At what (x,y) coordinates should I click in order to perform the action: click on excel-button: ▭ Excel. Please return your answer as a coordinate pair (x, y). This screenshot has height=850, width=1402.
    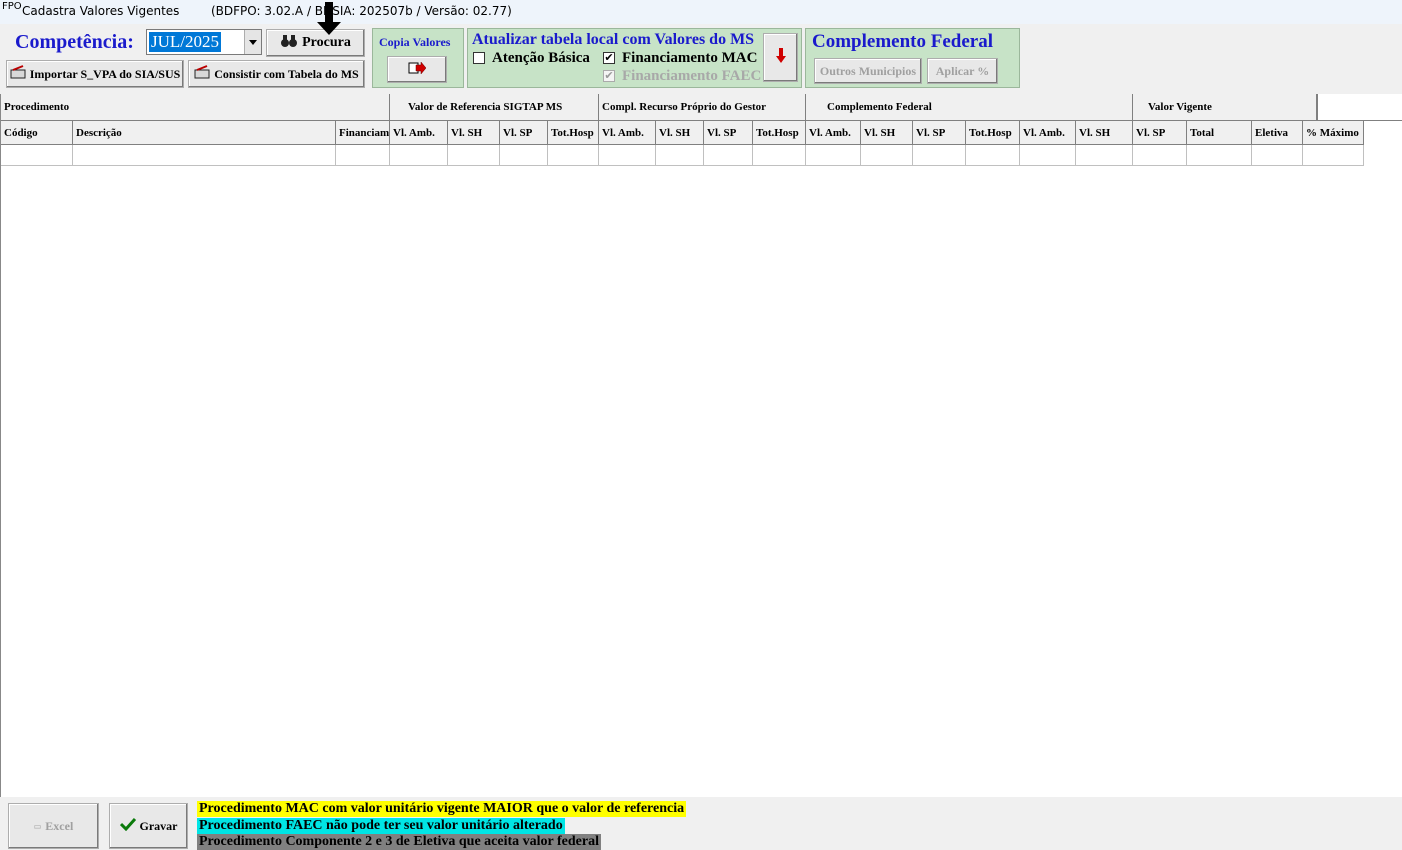
    Looking at the image, I should click on (53, 826).